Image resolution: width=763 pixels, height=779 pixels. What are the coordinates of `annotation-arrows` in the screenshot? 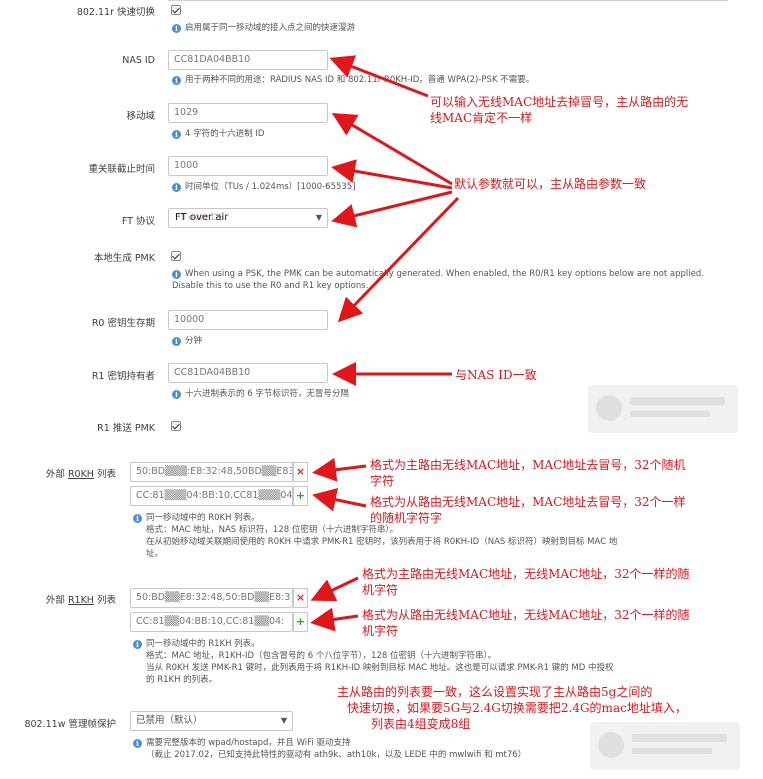 It's located at (385, 343).